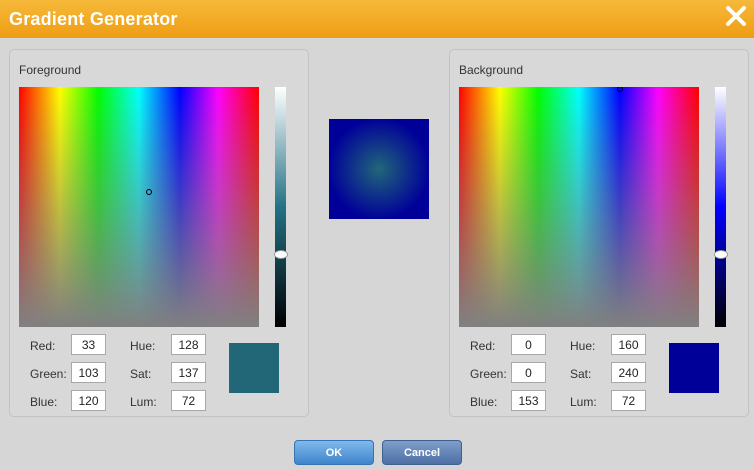 This screenshot has height=470, width=754. Describe the element at coordinates (88, 400) in the screenshot. I see `foreground-blue-input` at that location.